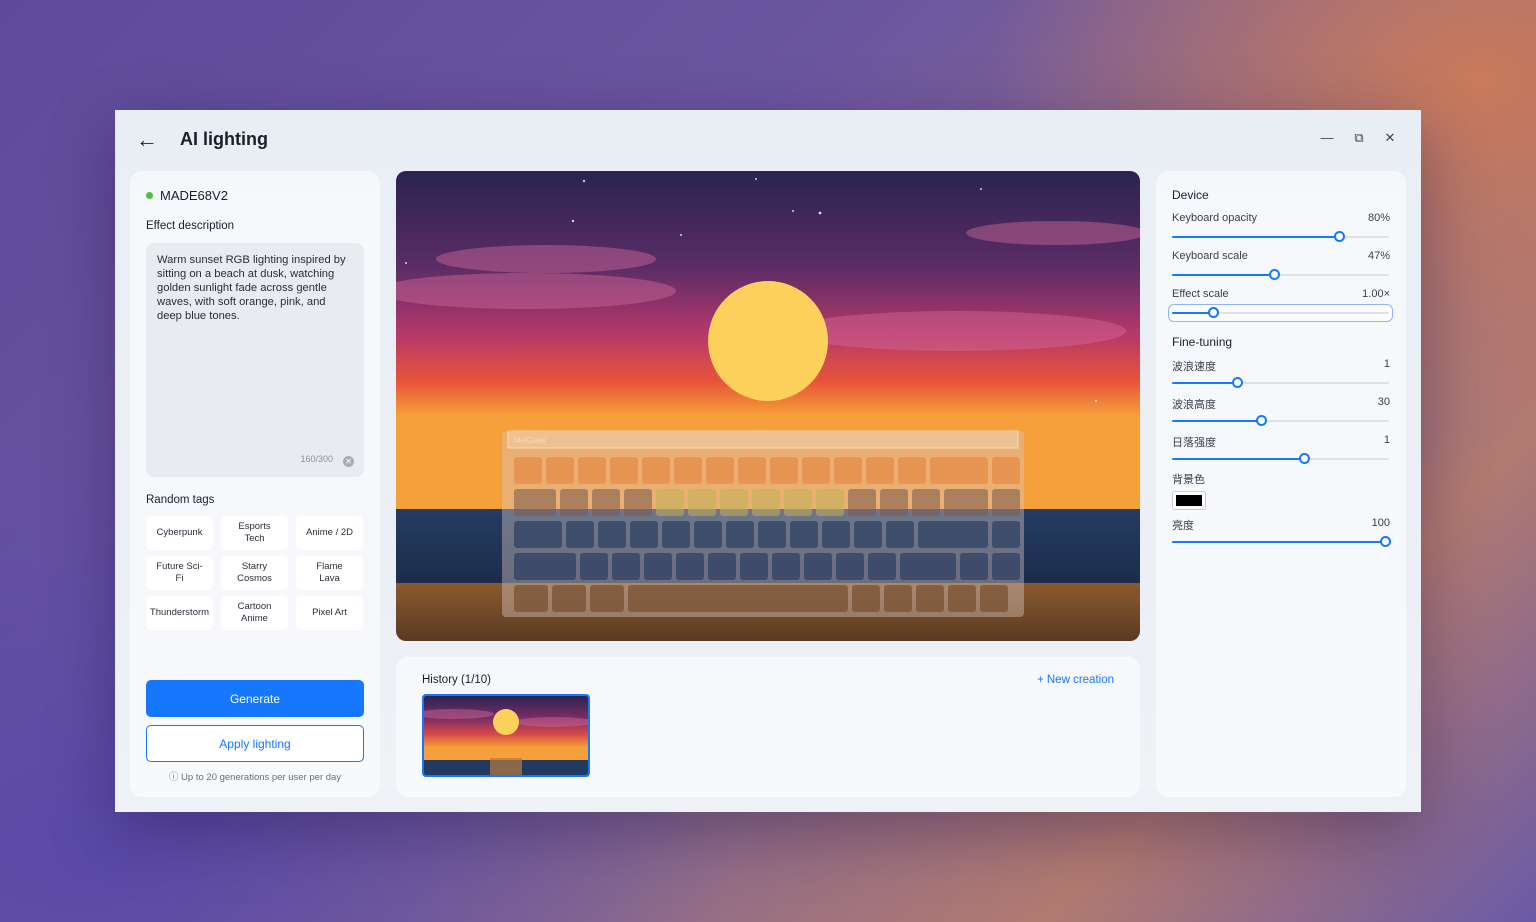 The height and width of the screenshot is (922, 1536). I want to click on history-thumbnail, so click(506, 735).